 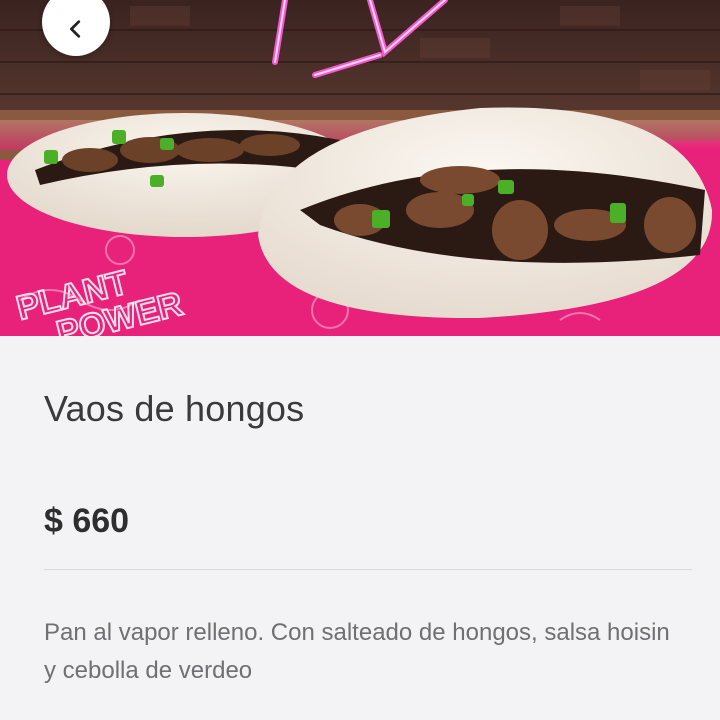 I want to click on divider, so click(x=368, y=569).